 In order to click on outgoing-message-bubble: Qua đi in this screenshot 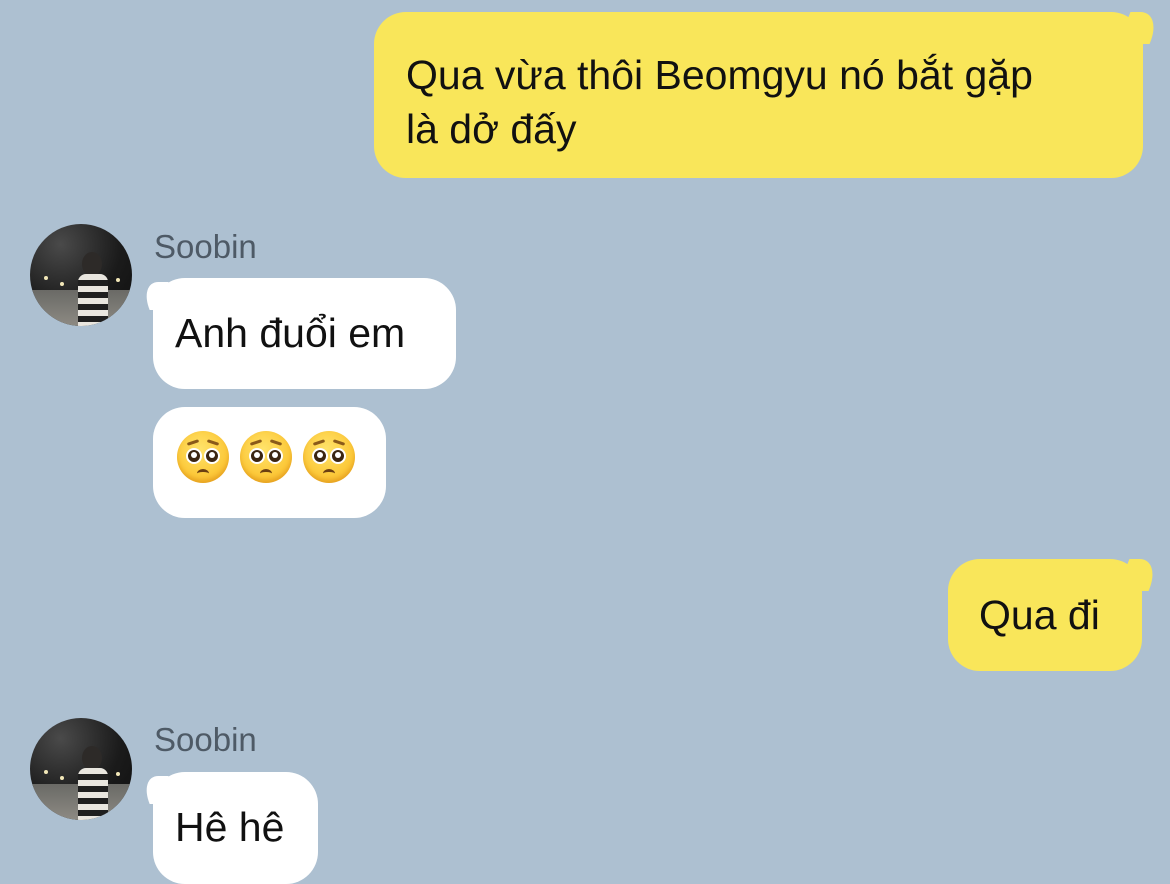, I will do `click(1045, 615)`.